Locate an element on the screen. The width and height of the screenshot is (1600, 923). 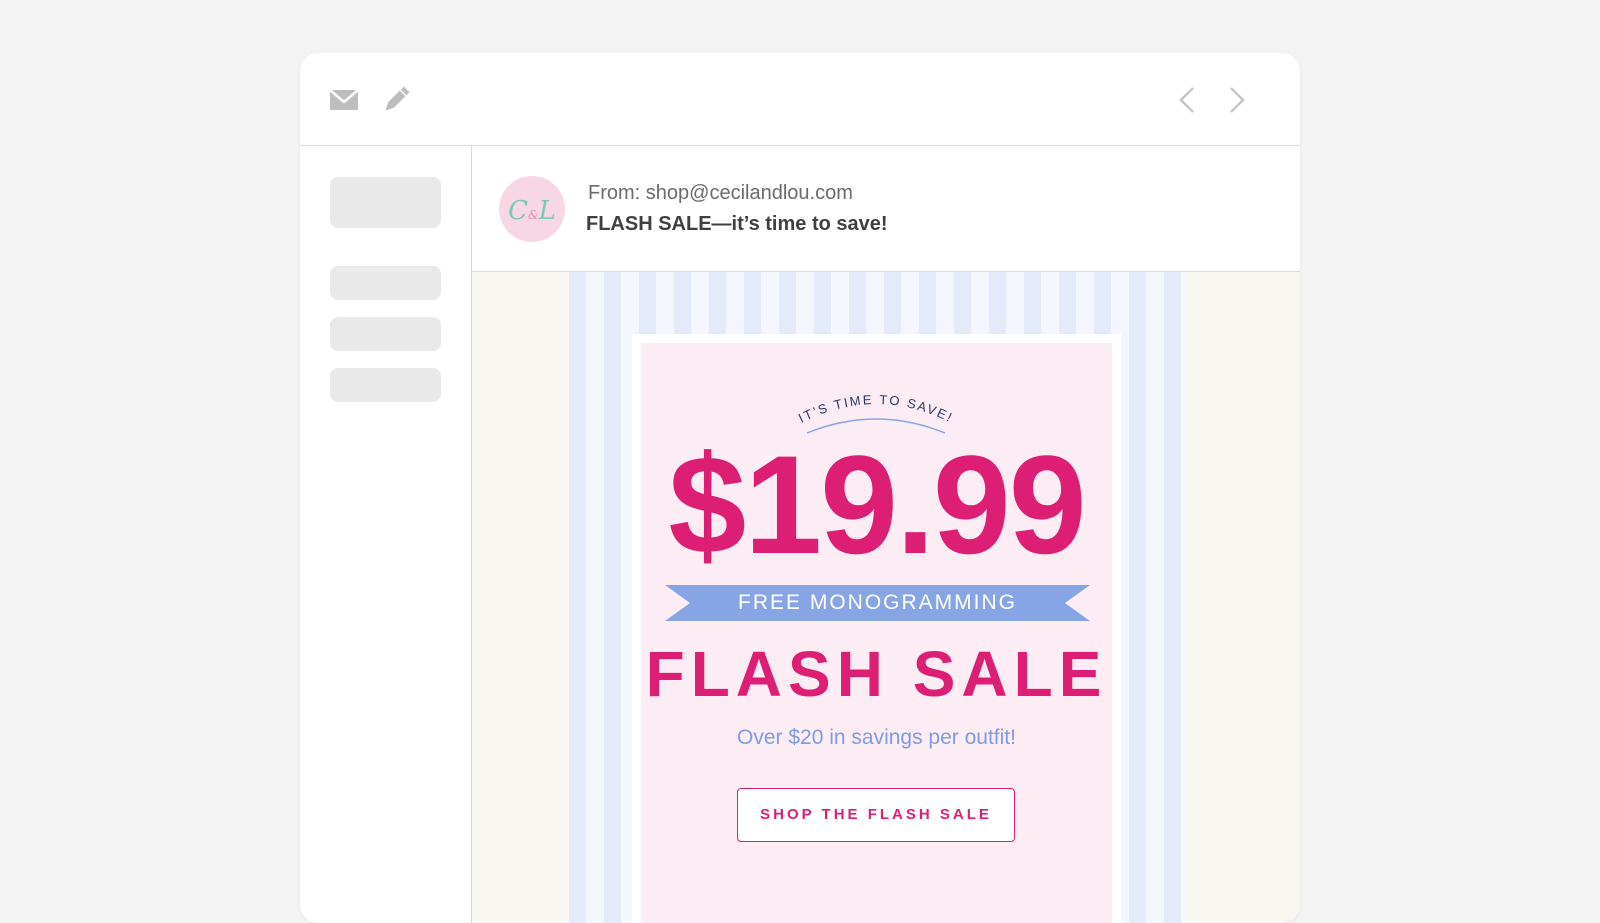
sender-address: From: shop@cecilandlou.com is located at coordinates (720, 193).